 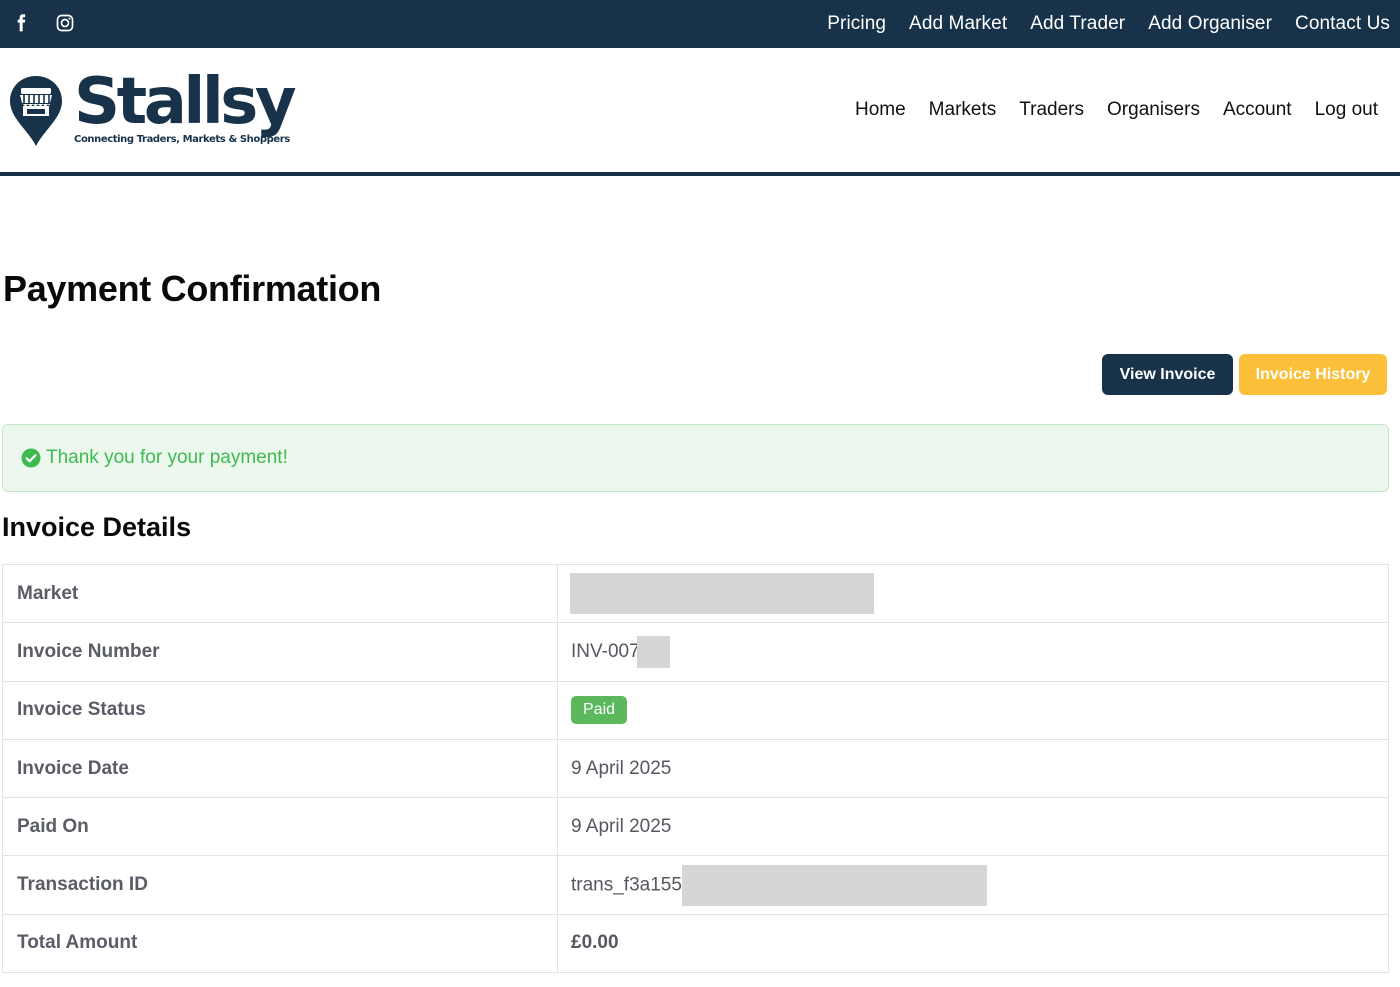 I want to click on main-nav-home: Home, so click(x=880, y=110).